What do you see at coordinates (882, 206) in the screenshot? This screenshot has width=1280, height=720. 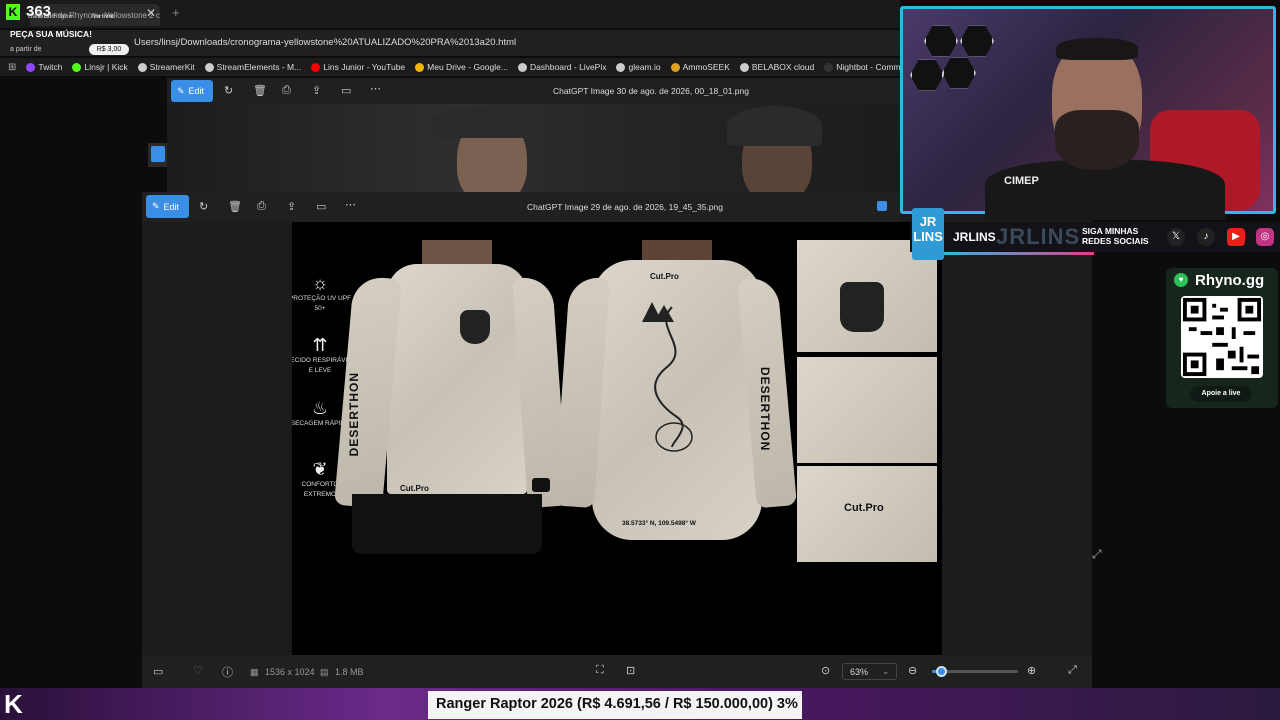 I see `fullscreen-icon` at bounding box center [882, 206].